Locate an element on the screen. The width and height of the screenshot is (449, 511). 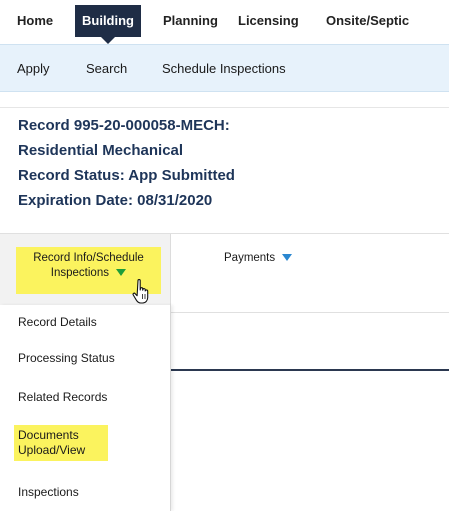
nav-item-planning: Planning is located at coordinates (190, 20).